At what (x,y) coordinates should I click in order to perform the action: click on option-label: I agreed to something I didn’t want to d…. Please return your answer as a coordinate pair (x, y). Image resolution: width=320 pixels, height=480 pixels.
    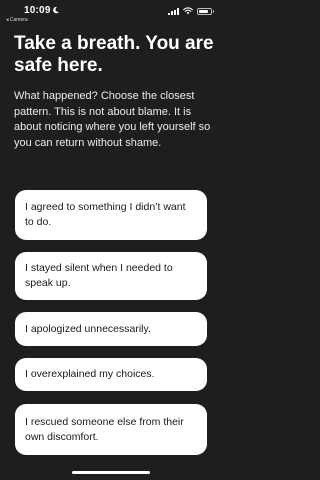
    Looking at the image, I should click on (105, 214).